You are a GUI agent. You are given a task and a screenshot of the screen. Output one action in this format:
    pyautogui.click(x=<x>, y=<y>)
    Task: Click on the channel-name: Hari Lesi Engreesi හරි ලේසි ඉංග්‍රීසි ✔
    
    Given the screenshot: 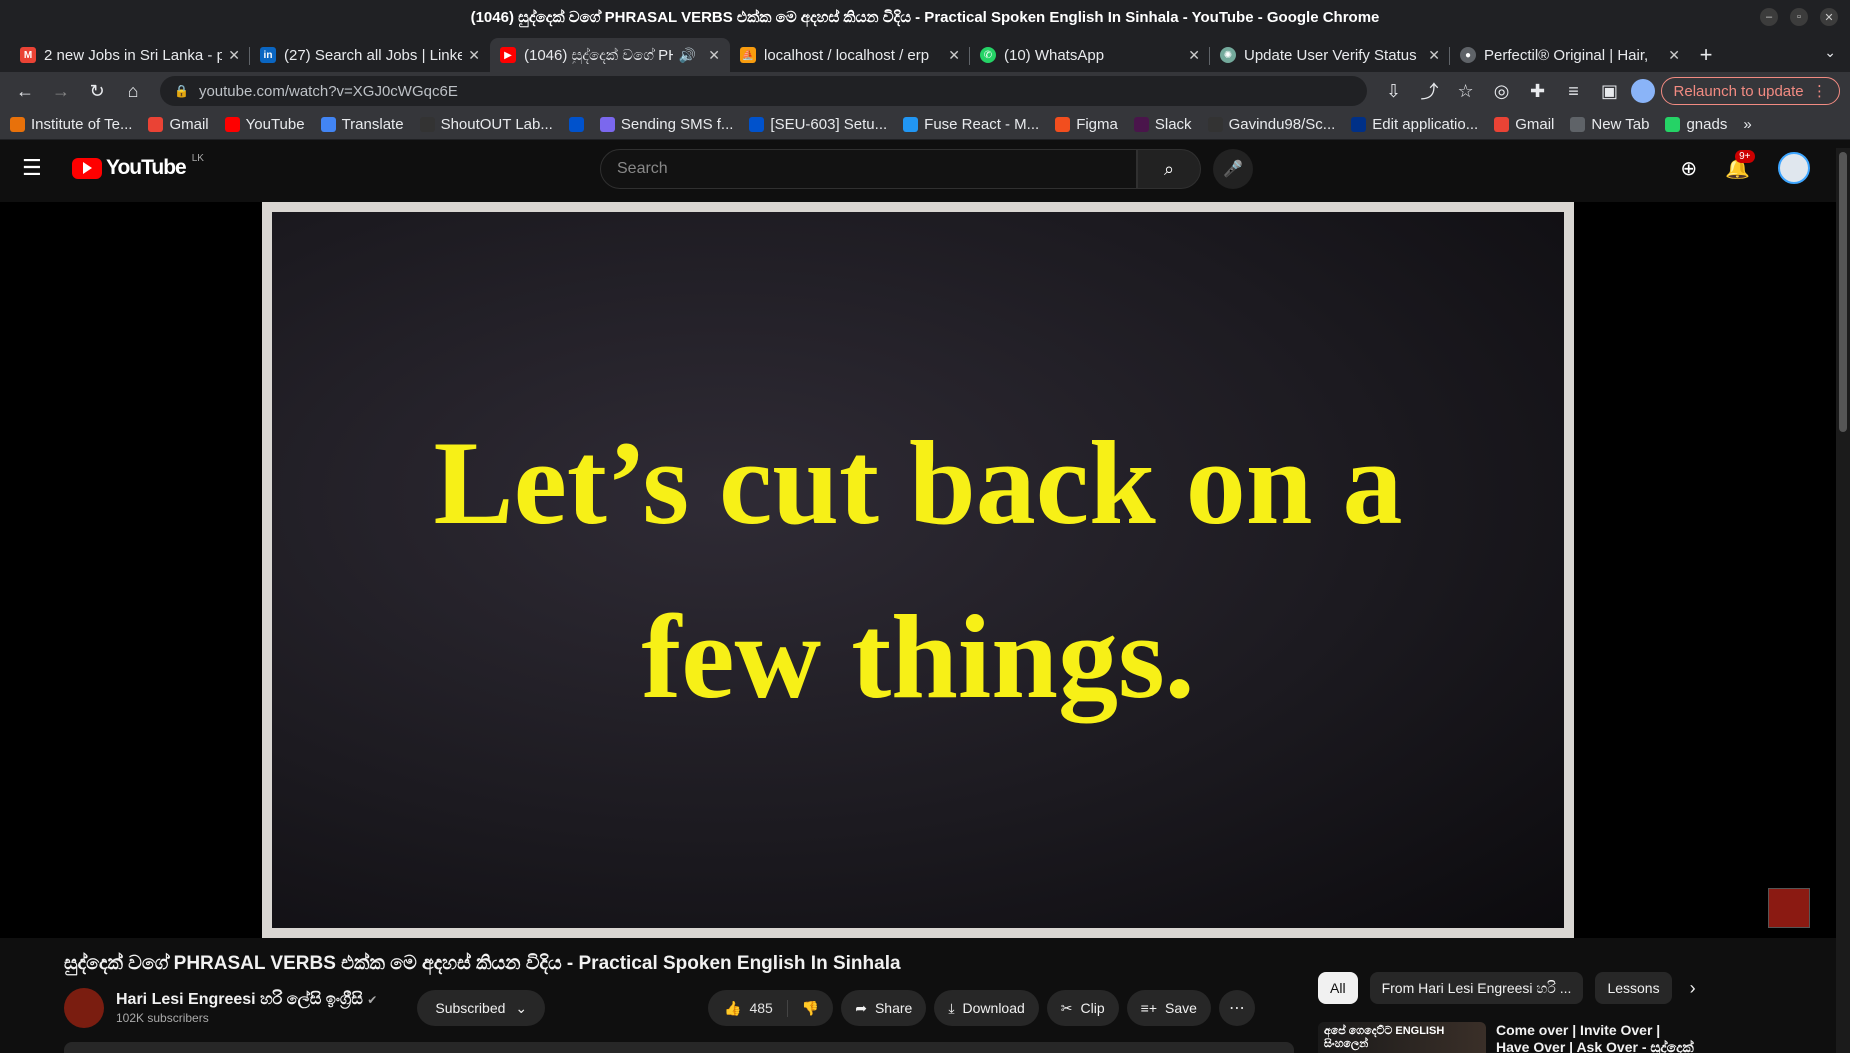 What is the action you would take?
    pyautogui.click(x=246, y=1000)
    